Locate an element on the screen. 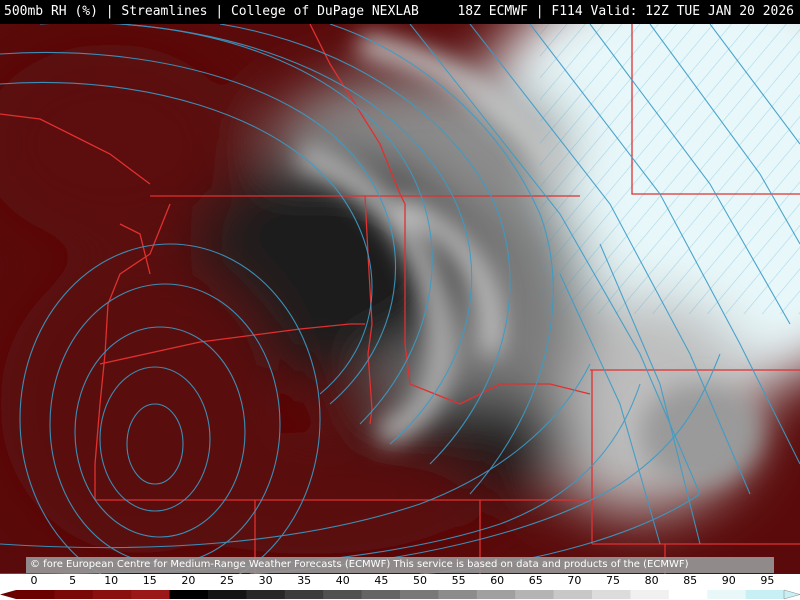 This screenshot has height=600, width=800. legend-tick-90: 90 is located at coordinates (728, 580).